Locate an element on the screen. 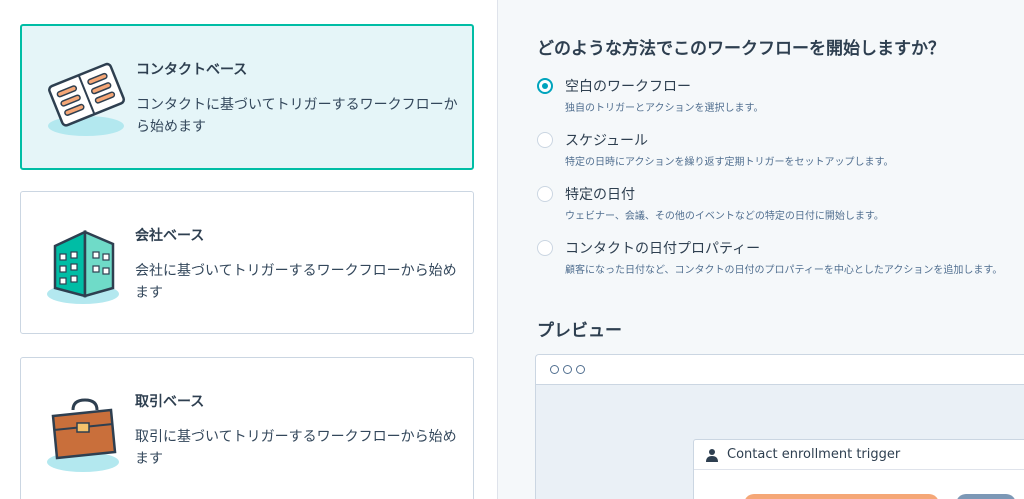 The image size is (1024, 499). option-label: コンタクトの日付プロパティー is located at coordinates (663, 249).